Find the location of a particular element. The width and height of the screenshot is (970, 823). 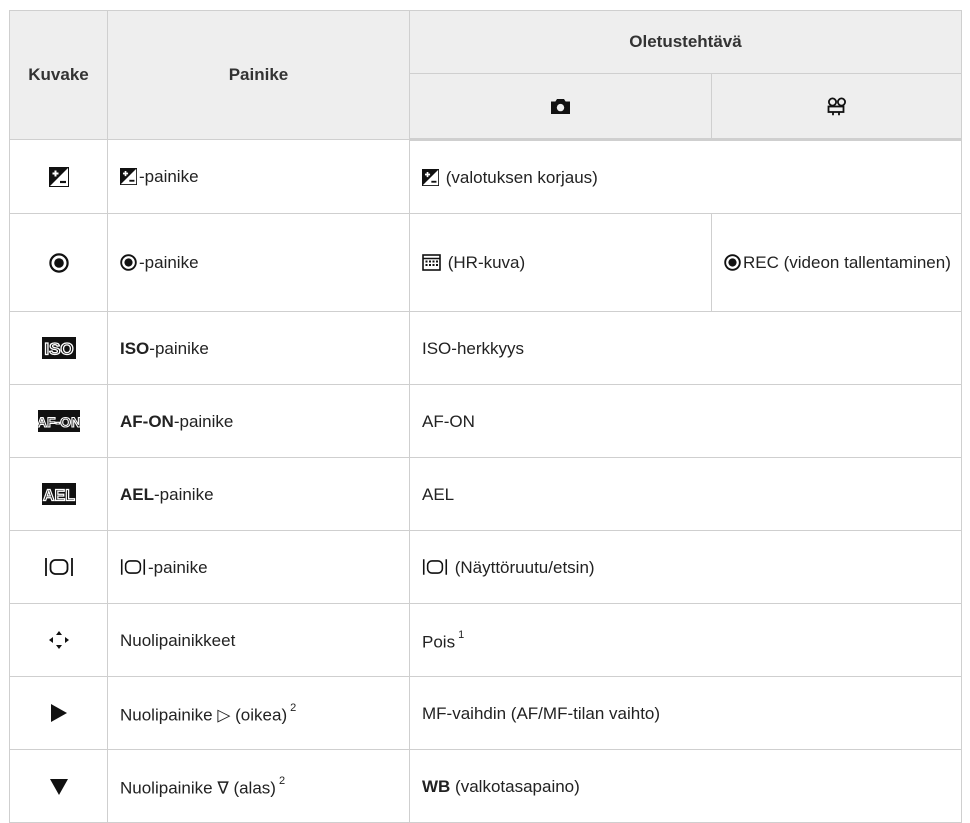

table-row: Nuolipainikkeet Pois 1 is located at coordinates (485, 640).